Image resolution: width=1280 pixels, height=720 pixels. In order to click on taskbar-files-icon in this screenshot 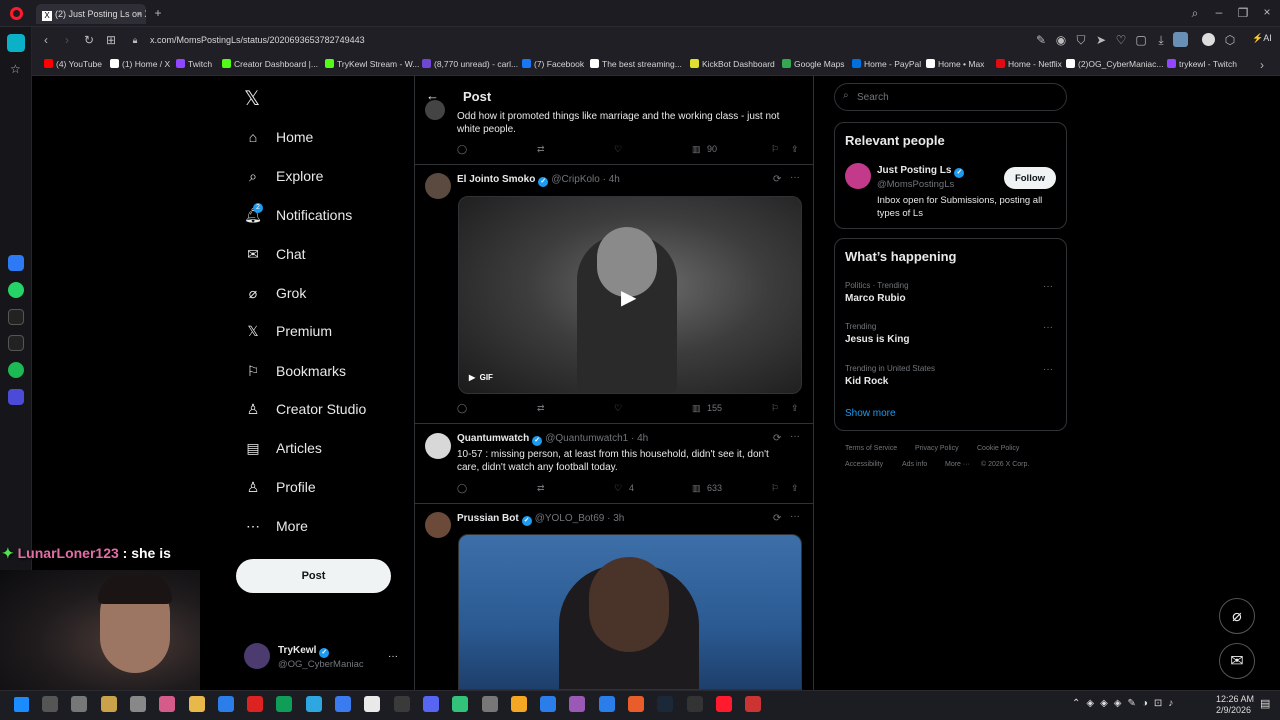, I will do `click(137, 704)`.